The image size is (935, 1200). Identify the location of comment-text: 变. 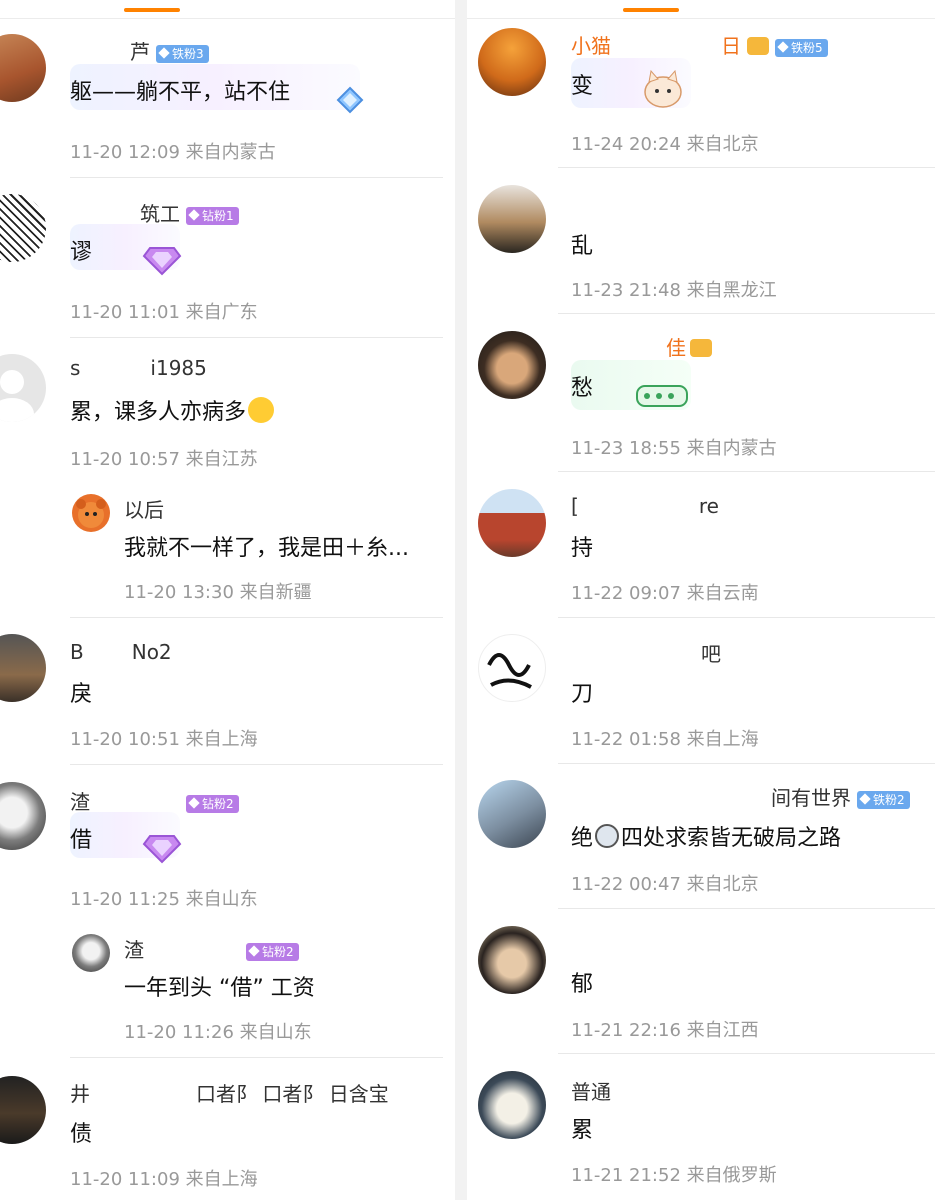
(582, 86).